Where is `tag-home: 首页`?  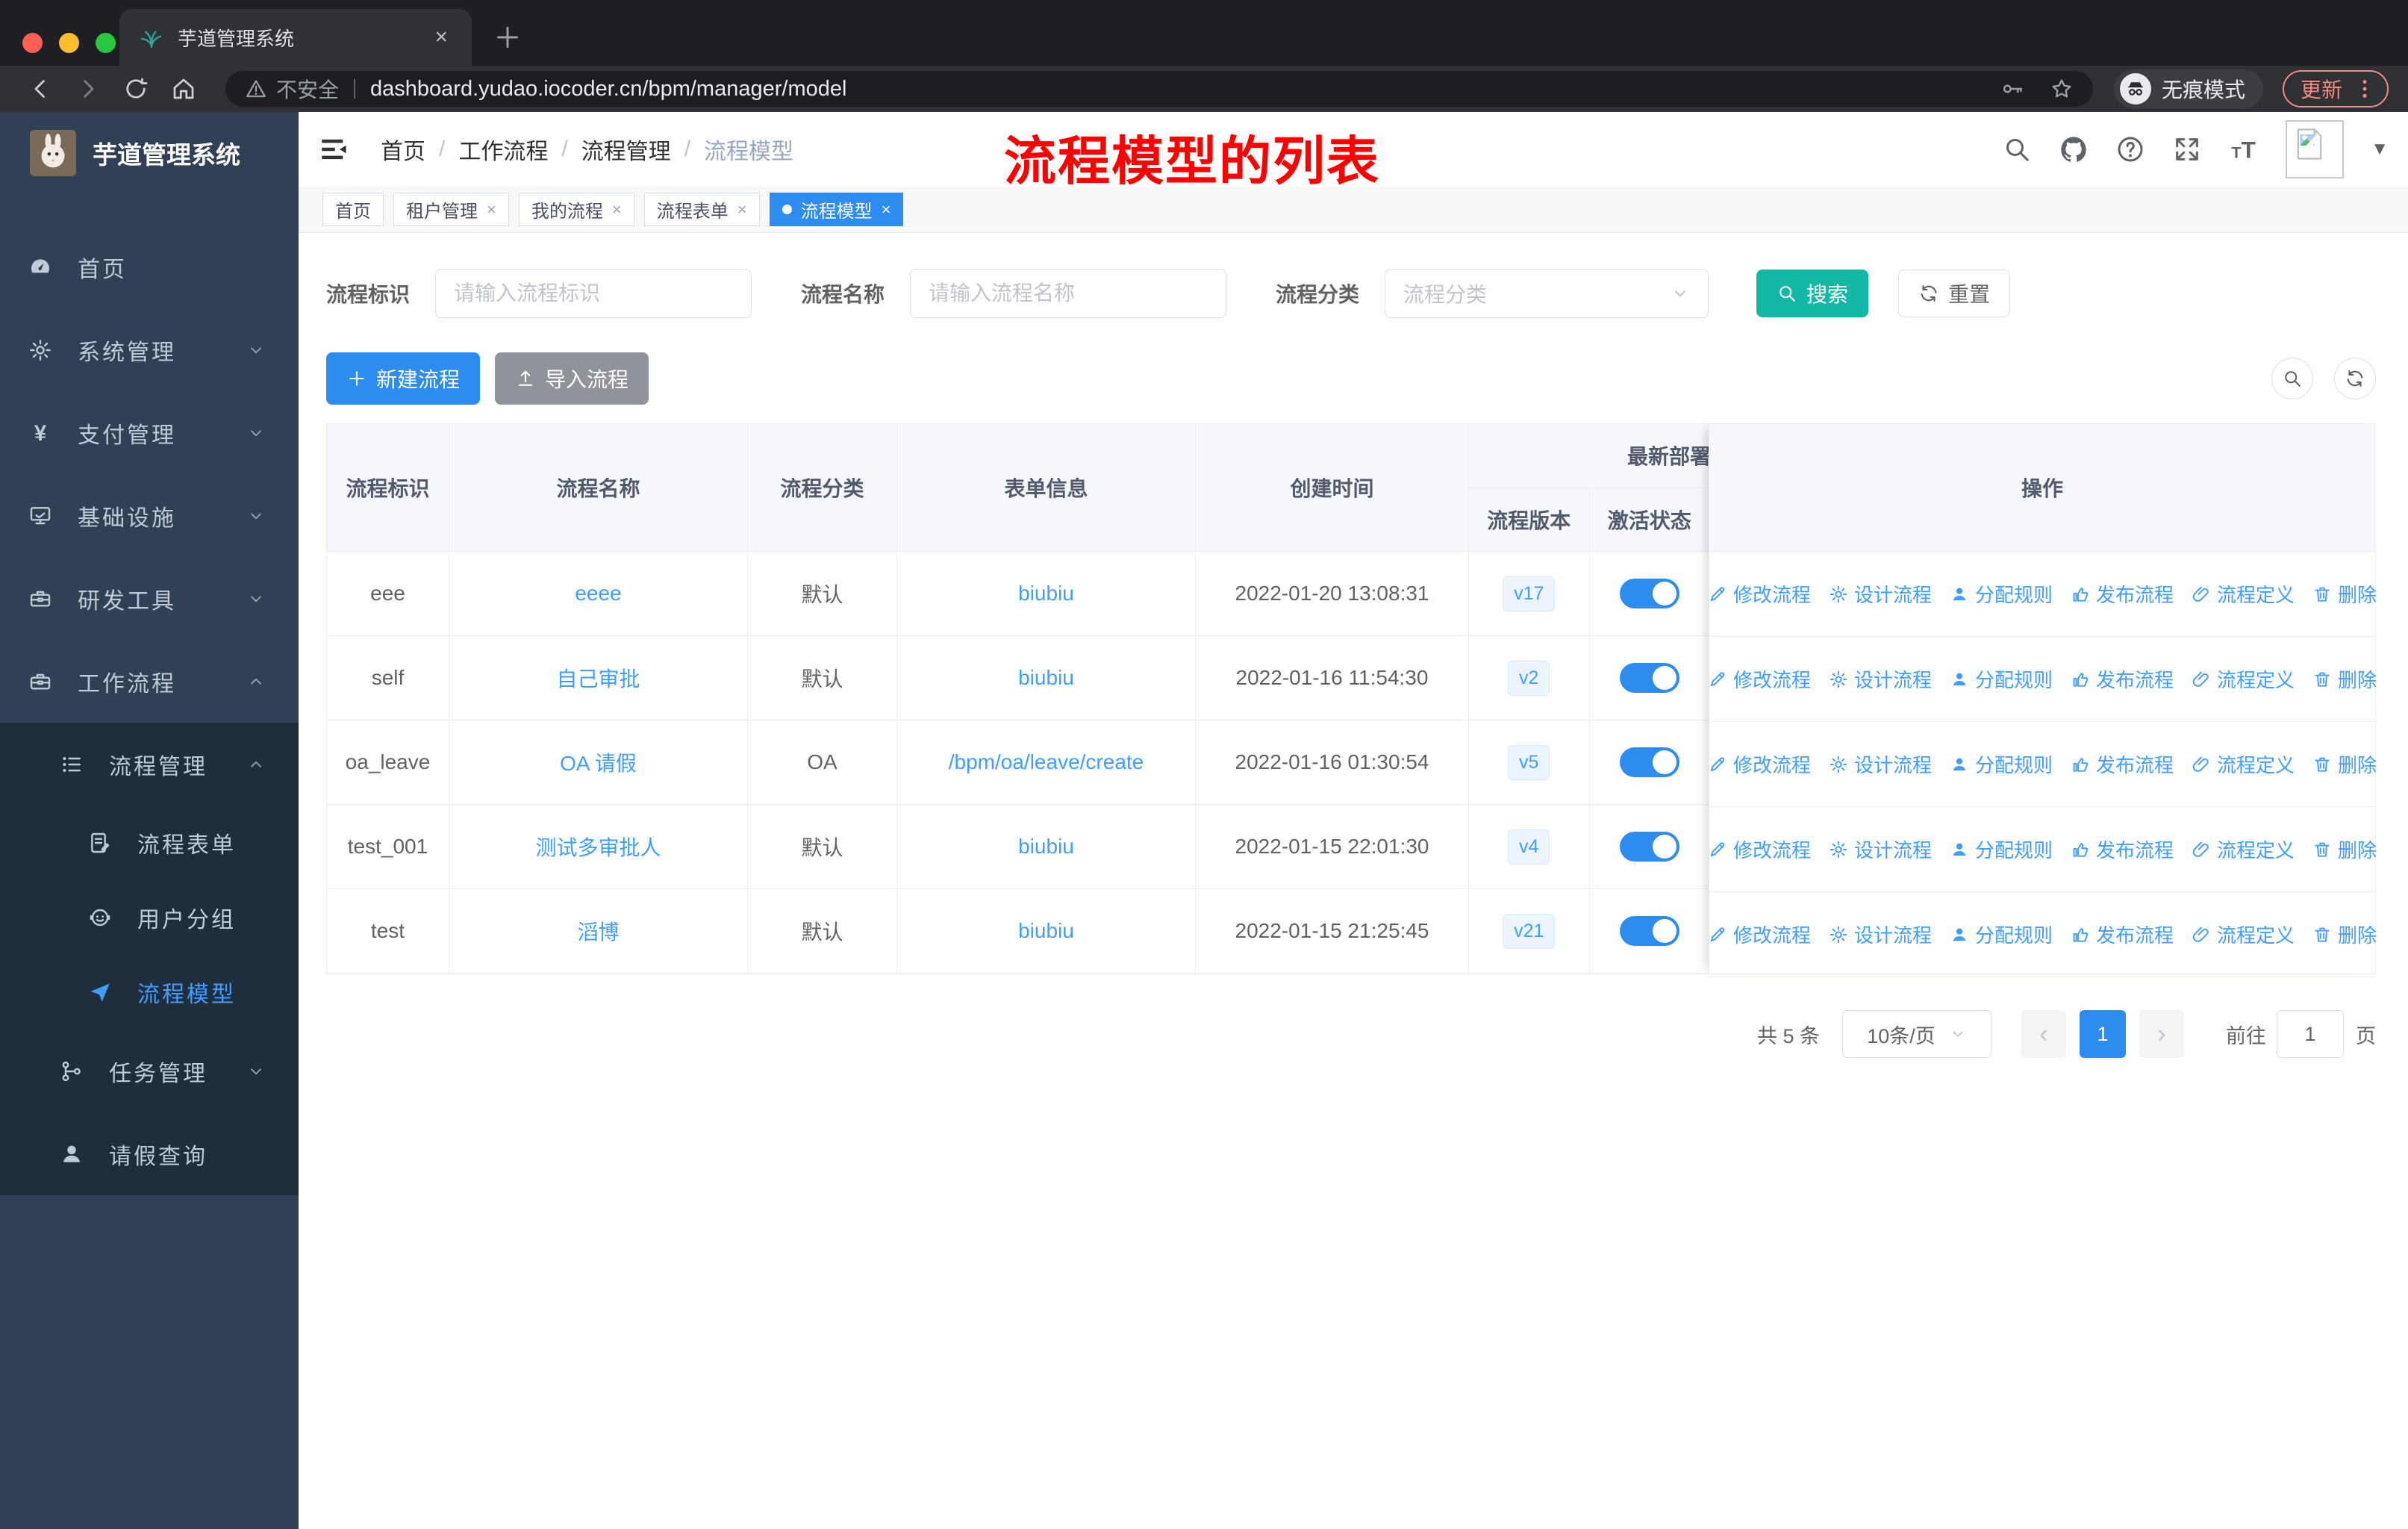
tag-home: 首页 is located at coordinates (353, 209).